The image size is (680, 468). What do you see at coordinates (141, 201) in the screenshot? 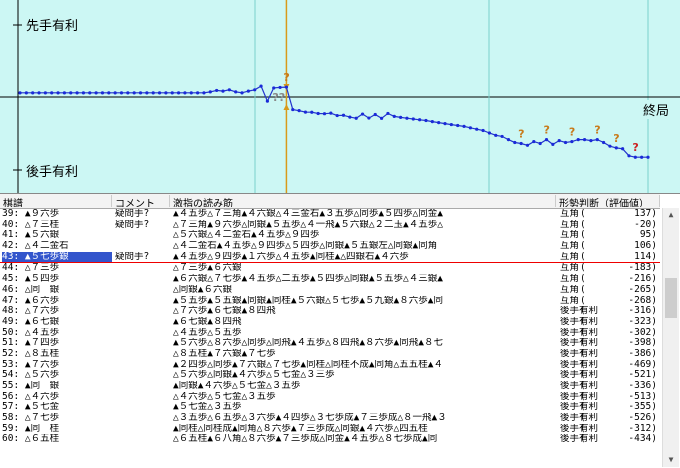
I see `header-comment: コメント` at bounding box center [141, 201].